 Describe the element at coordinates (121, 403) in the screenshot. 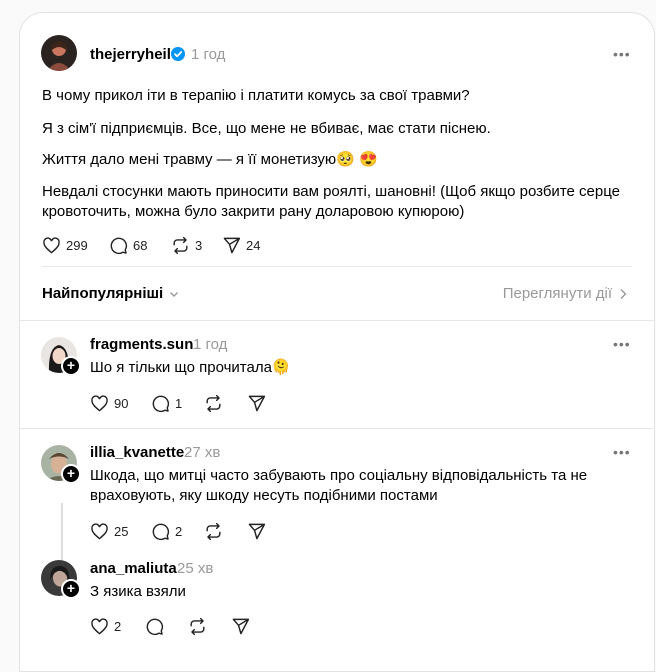

I see `like-count: 90` at that location.